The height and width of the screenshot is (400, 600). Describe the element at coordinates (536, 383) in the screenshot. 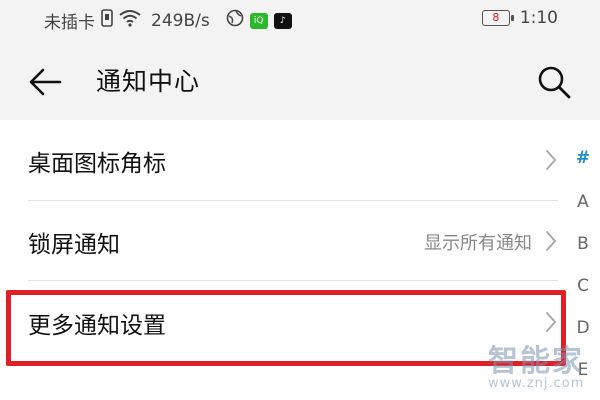

I see `watermark-url: www.znj.com` at that location.